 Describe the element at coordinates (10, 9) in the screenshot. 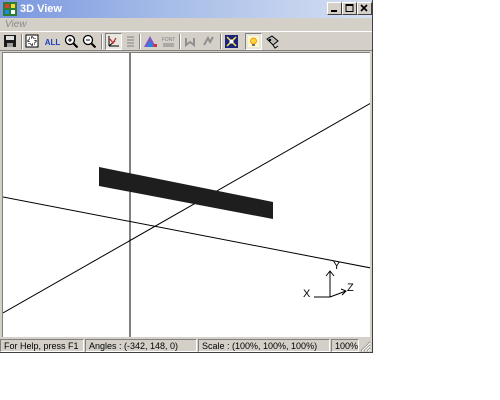

I see `app-icon` at that location.